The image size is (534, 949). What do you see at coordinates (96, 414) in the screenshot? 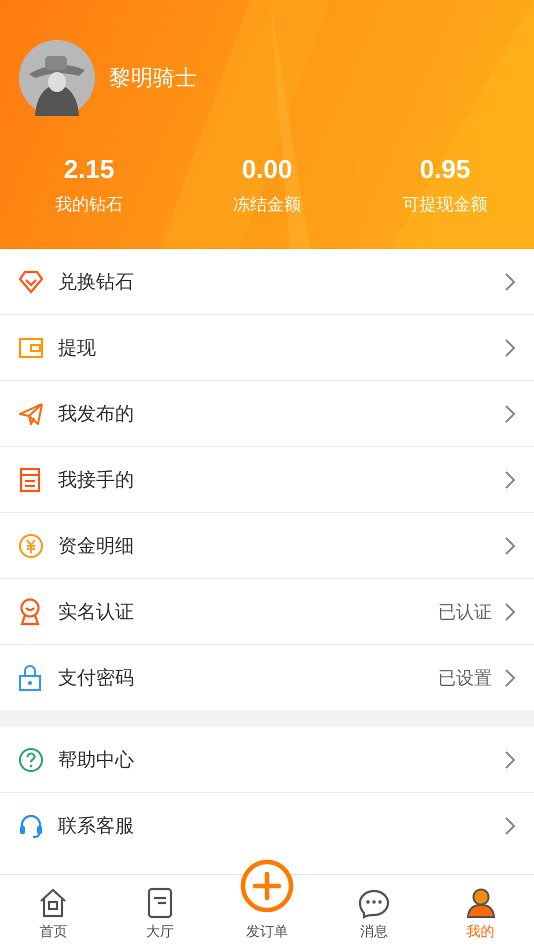
I see `menu-label: 我发布的` at bounding box center [96, 414].